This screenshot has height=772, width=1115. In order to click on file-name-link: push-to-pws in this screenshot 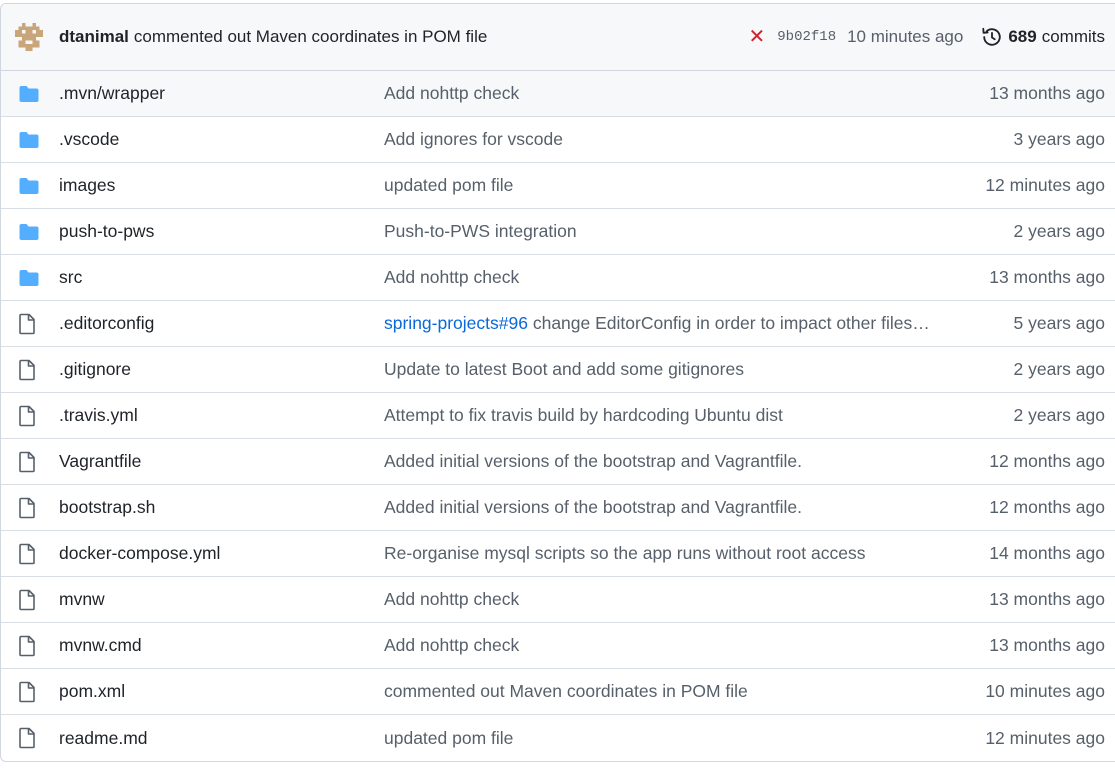, I will do `click(221, 231)`.